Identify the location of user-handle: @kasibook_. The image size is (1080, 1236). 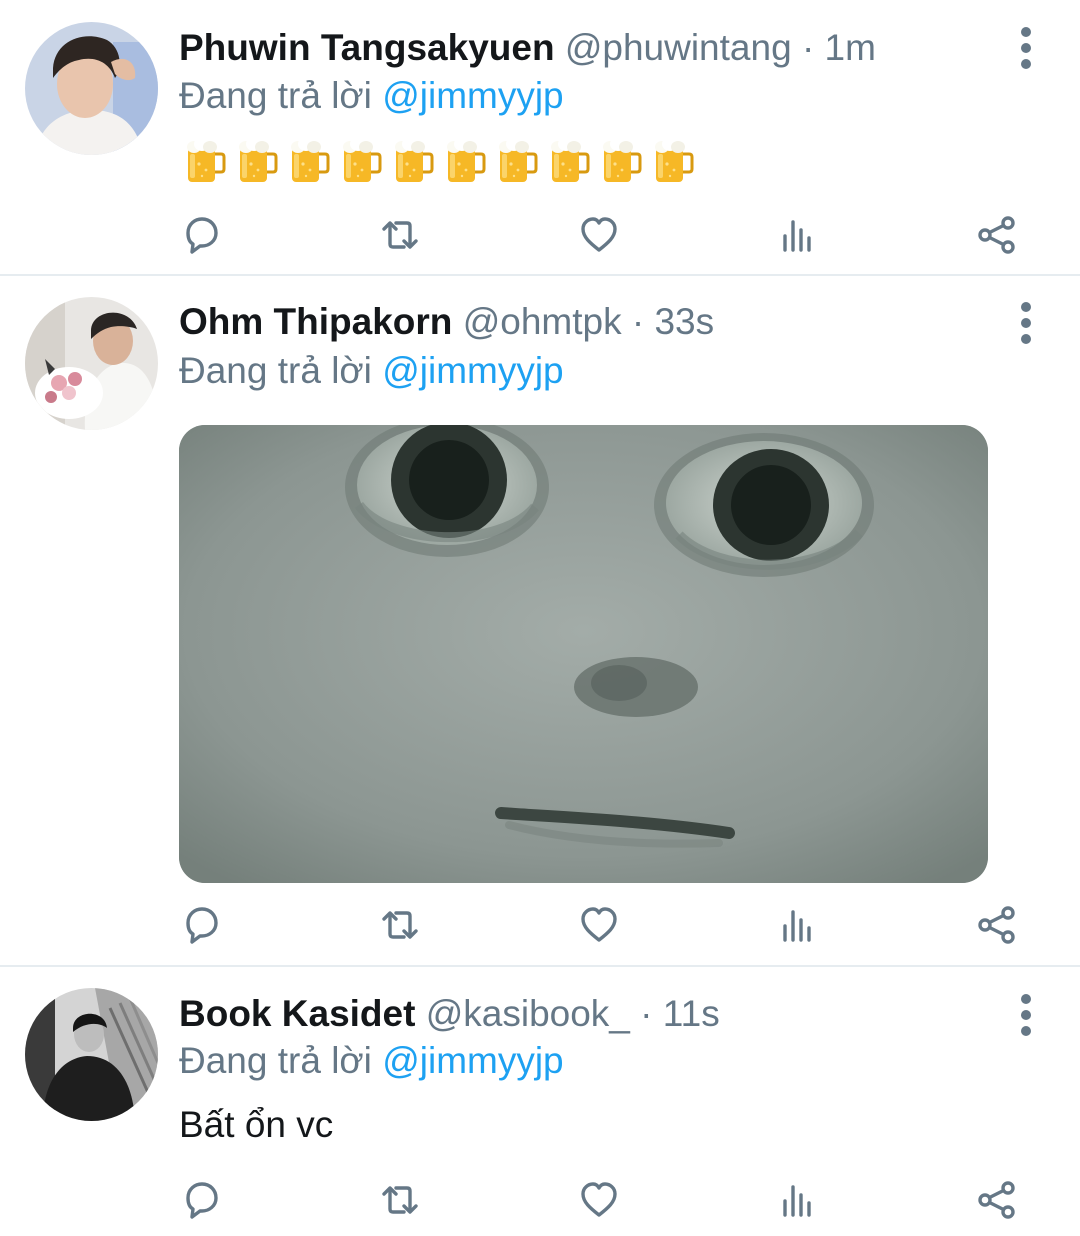
(528, 1013).